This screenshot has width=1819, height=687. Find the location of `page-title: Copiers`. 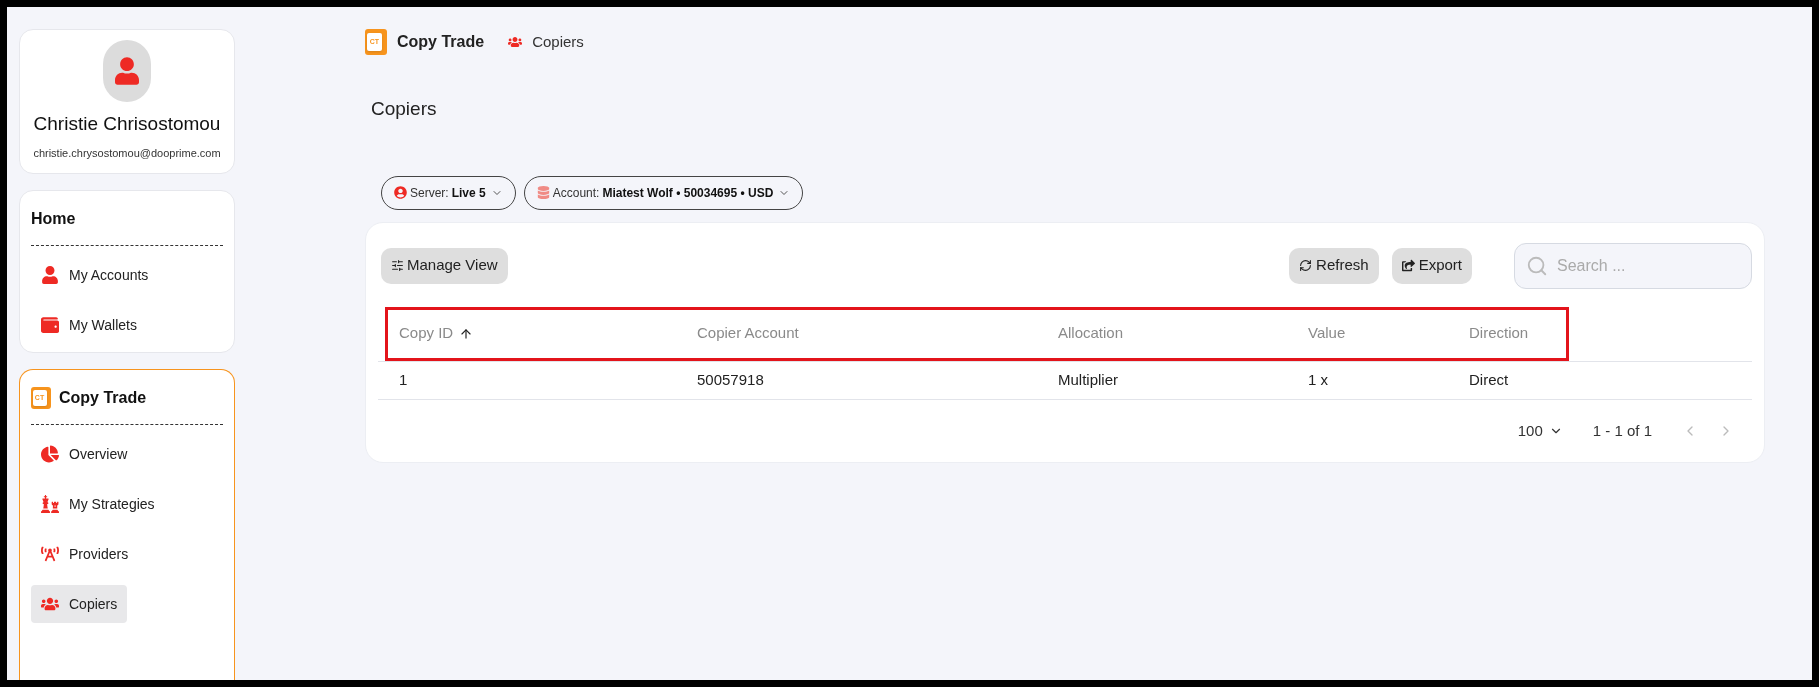

page-title: Copiers is located at coordinates (404, 109).